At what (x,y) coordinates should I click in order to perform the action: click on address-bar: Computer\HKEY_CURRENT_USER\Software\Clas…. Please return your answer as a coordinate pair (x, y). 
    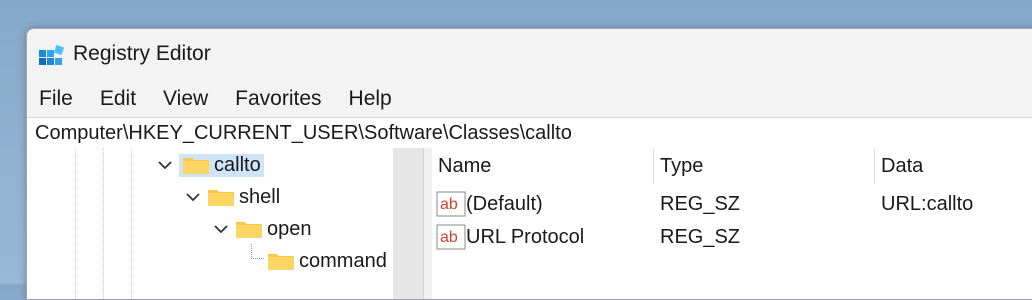
    Looking at the image, I should click on (529, 133).